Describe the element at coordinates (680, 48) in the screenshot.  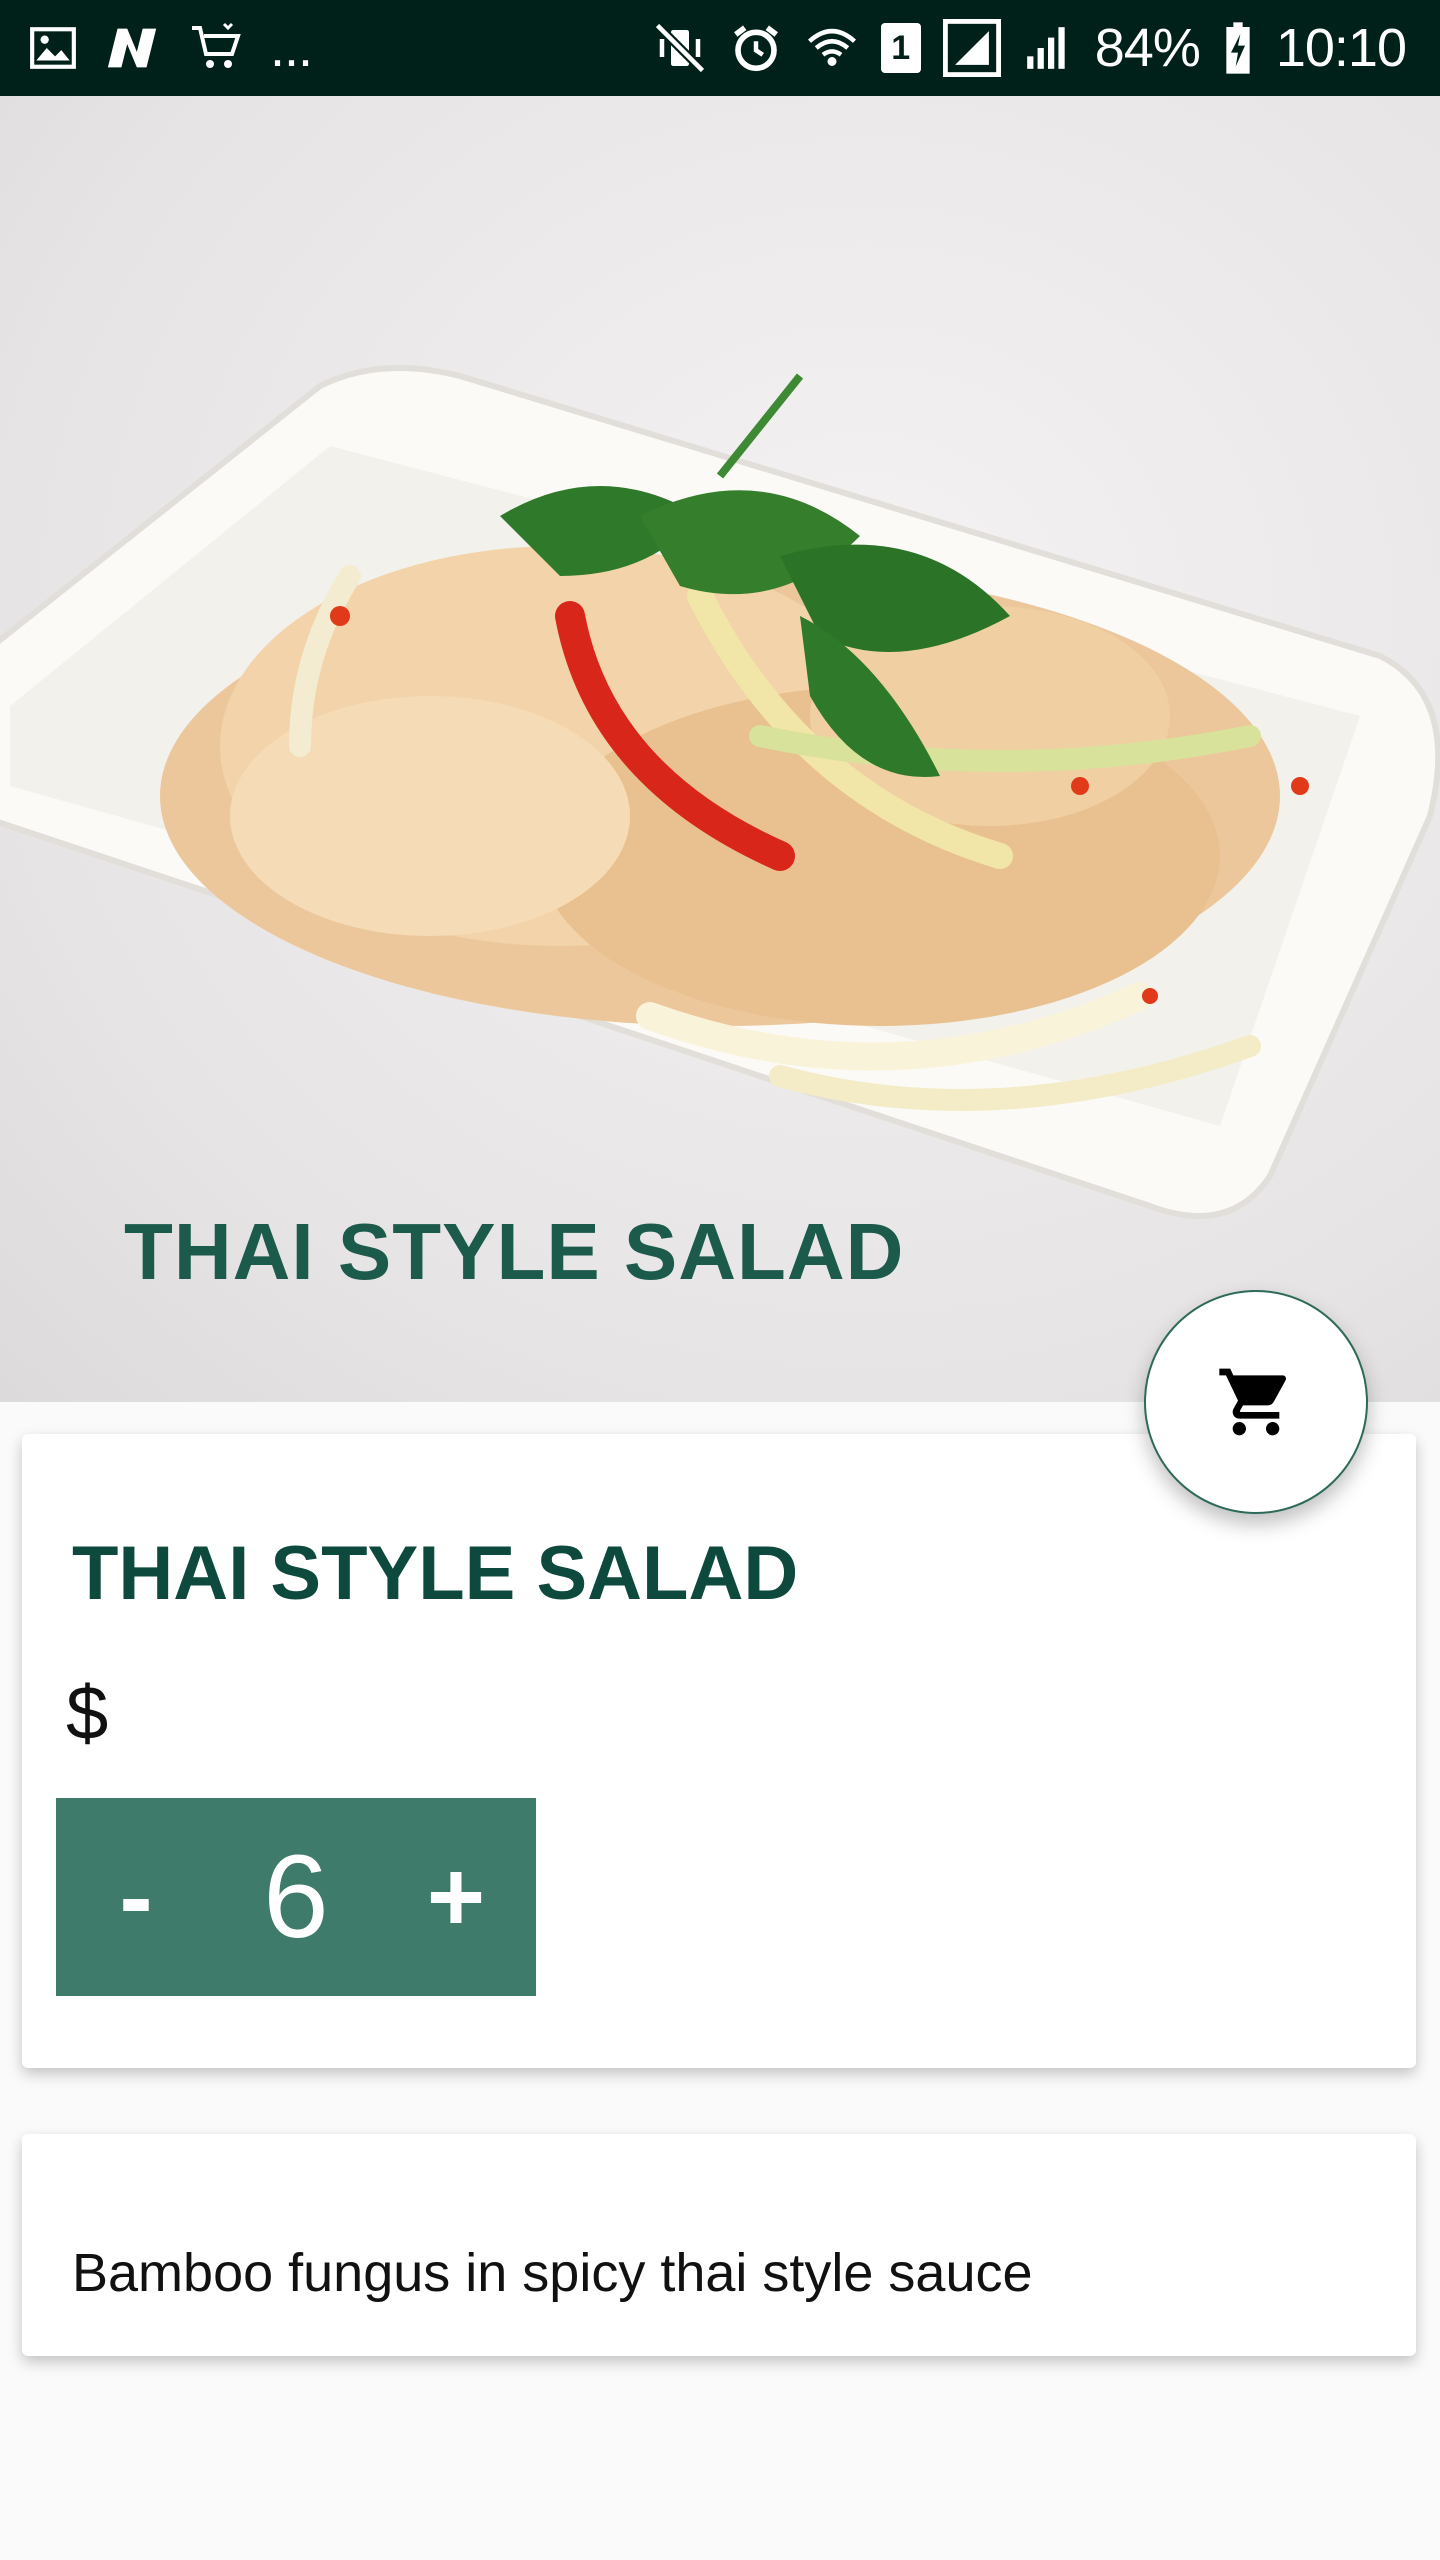
I see `vibrate-mute-icon` at that location.